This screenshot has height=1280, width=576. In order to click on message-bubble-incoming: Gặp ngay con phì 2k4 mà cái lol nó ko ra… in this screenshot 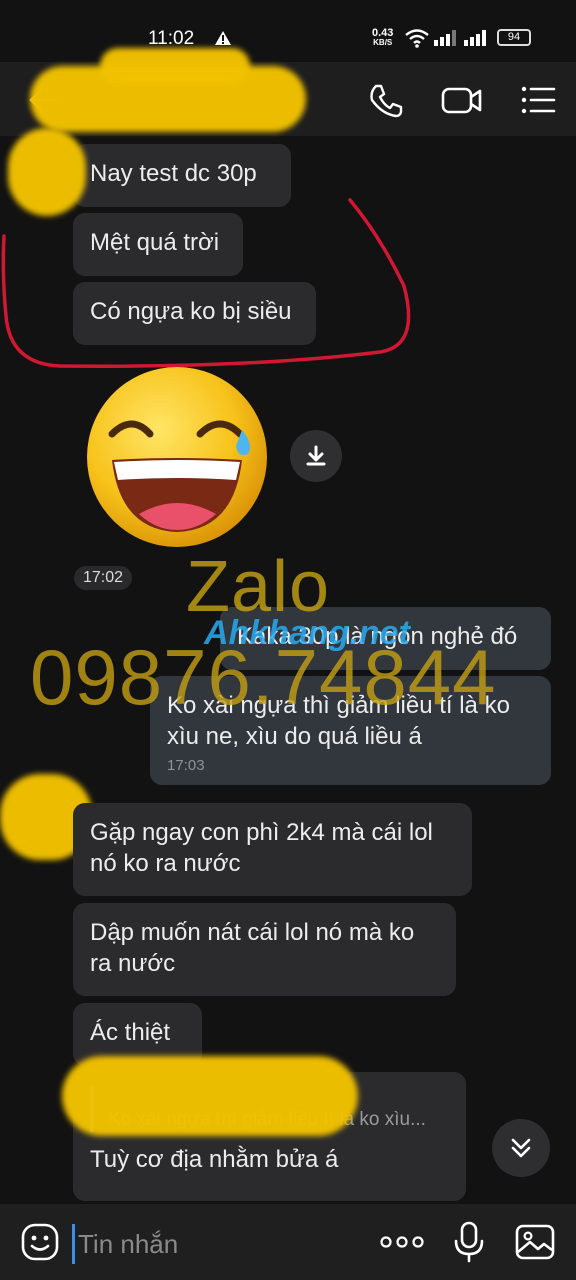, I will do `click(272, 849)`.